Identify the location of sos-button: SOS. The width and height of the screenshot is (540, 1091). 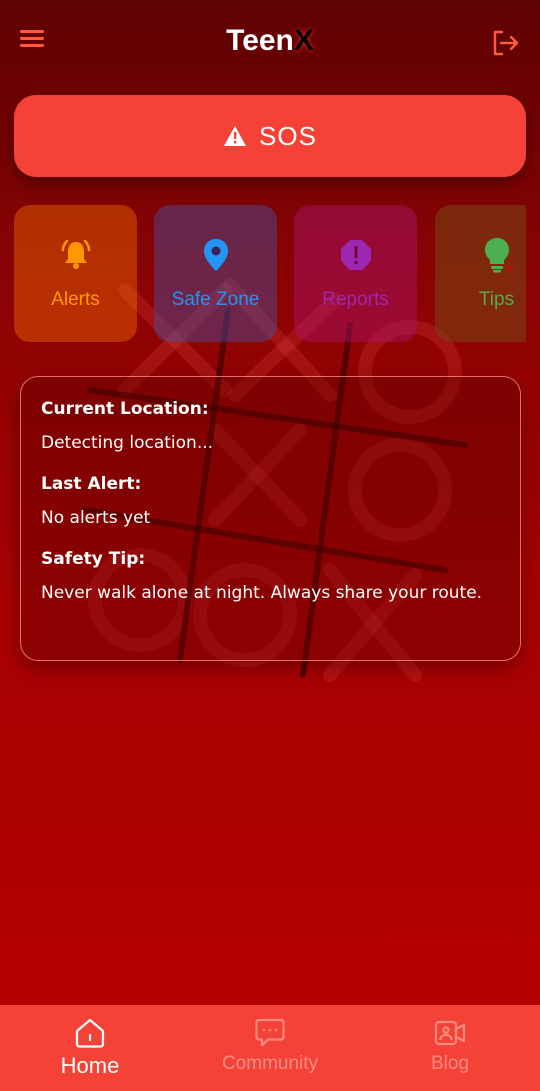
(270, 136).